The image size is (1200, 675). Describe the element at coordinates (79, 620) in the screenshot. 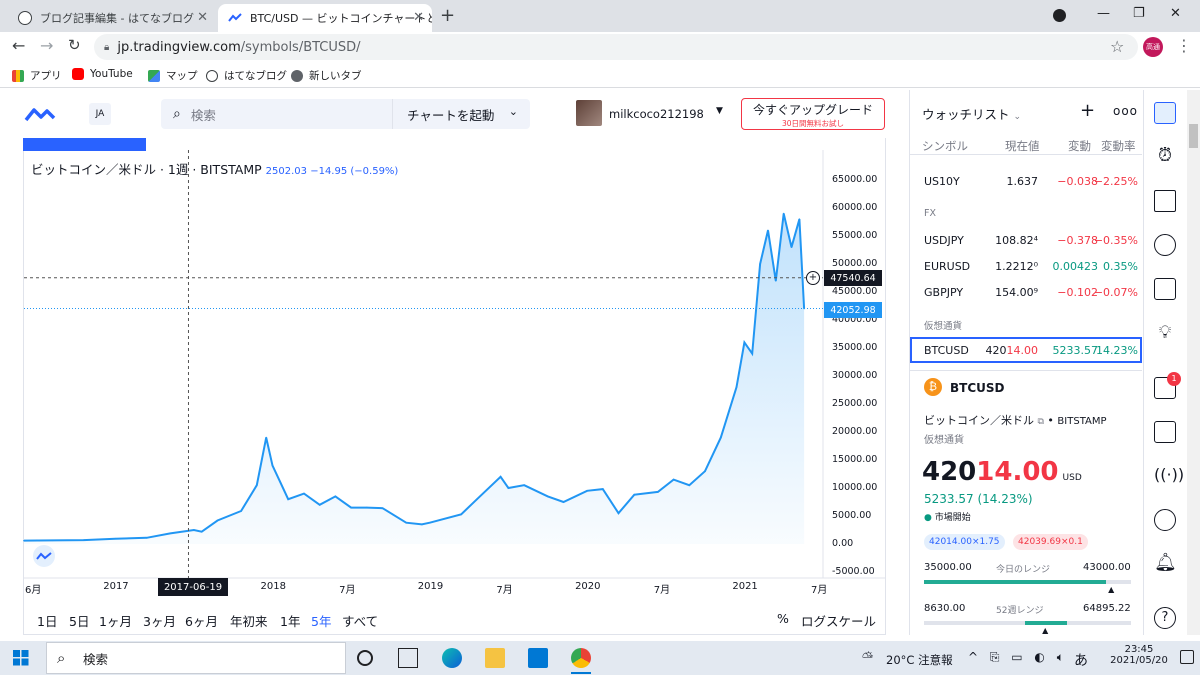

I see `period-5d: 5日` at that location.